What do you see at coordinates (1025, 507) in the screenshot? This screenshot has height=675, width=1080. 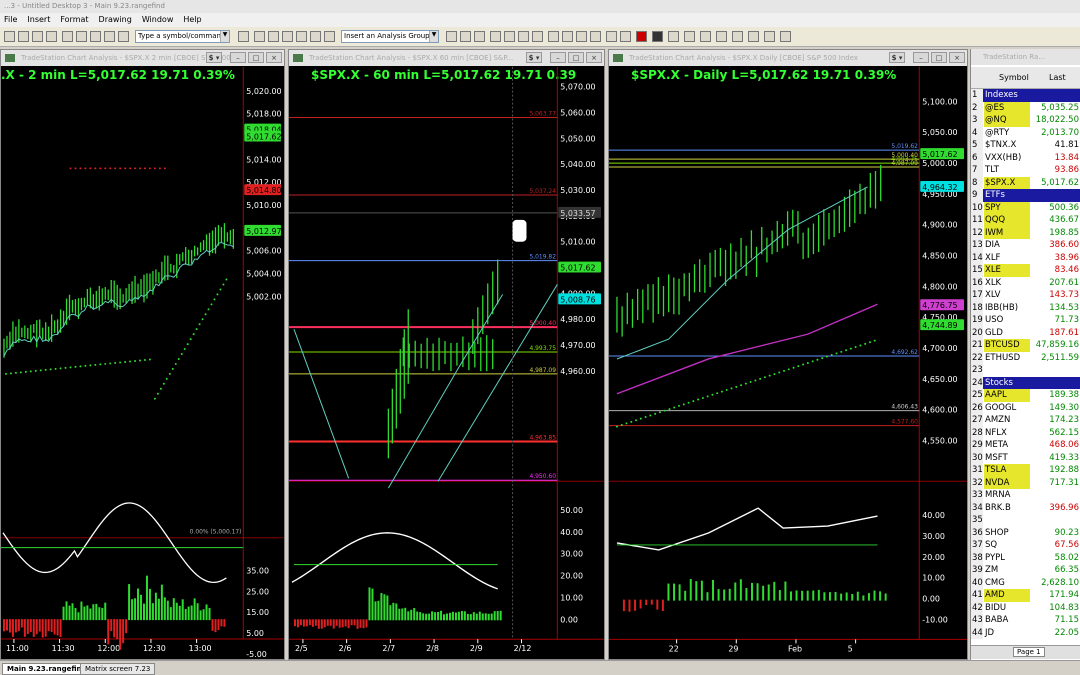 I see `quote-row: 34 BRK.B 396.96` at bounding box center [1025, 507].